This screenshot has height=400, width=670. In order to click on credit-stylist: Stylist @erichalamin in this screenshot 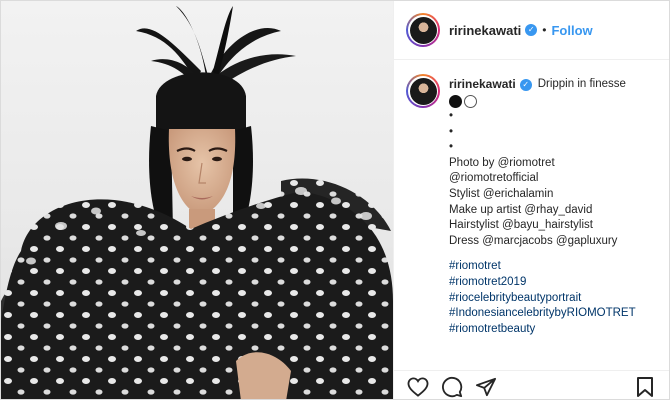, I will do `click(554, 195)`.